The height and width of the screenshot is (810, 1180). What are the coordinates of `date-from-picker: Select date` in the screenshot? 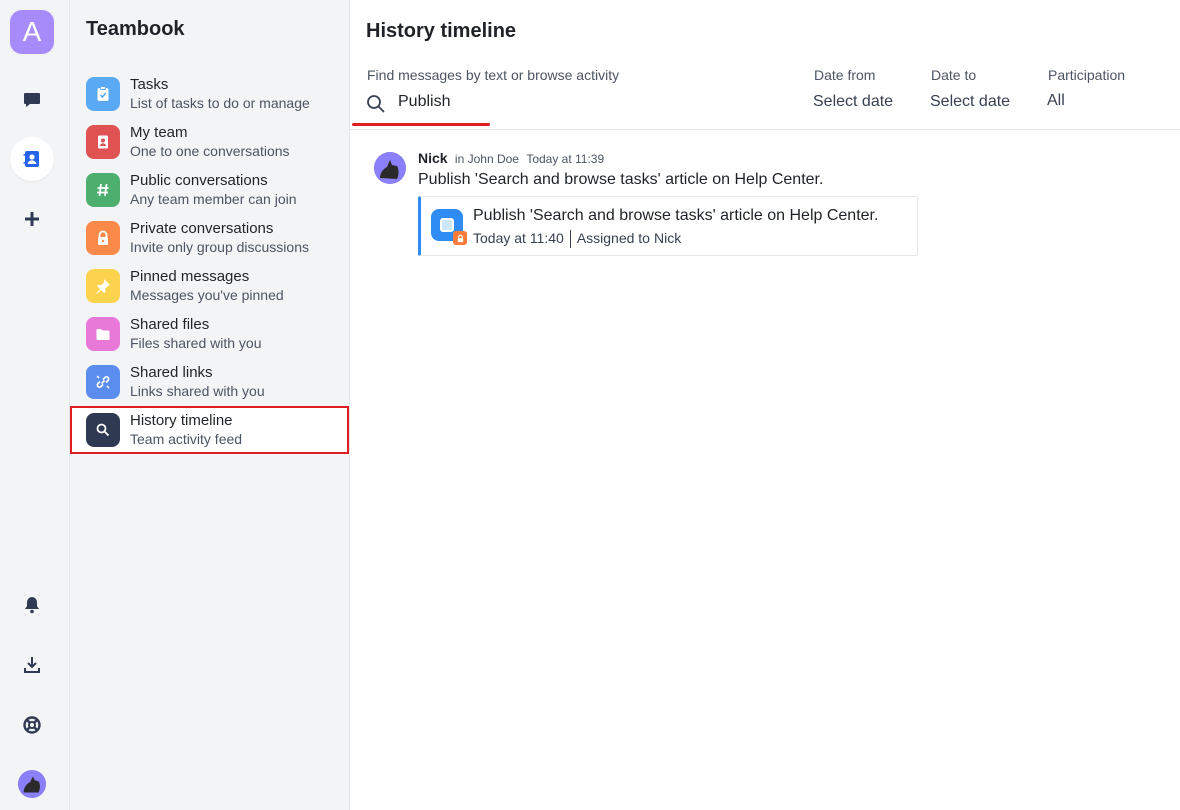 It's located at (853, 102).